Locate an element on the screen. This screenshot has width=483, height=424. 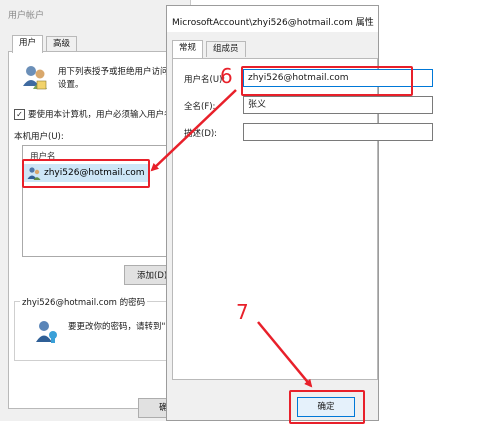
description-label: 描述(D): is located at coordinates (201, 134).